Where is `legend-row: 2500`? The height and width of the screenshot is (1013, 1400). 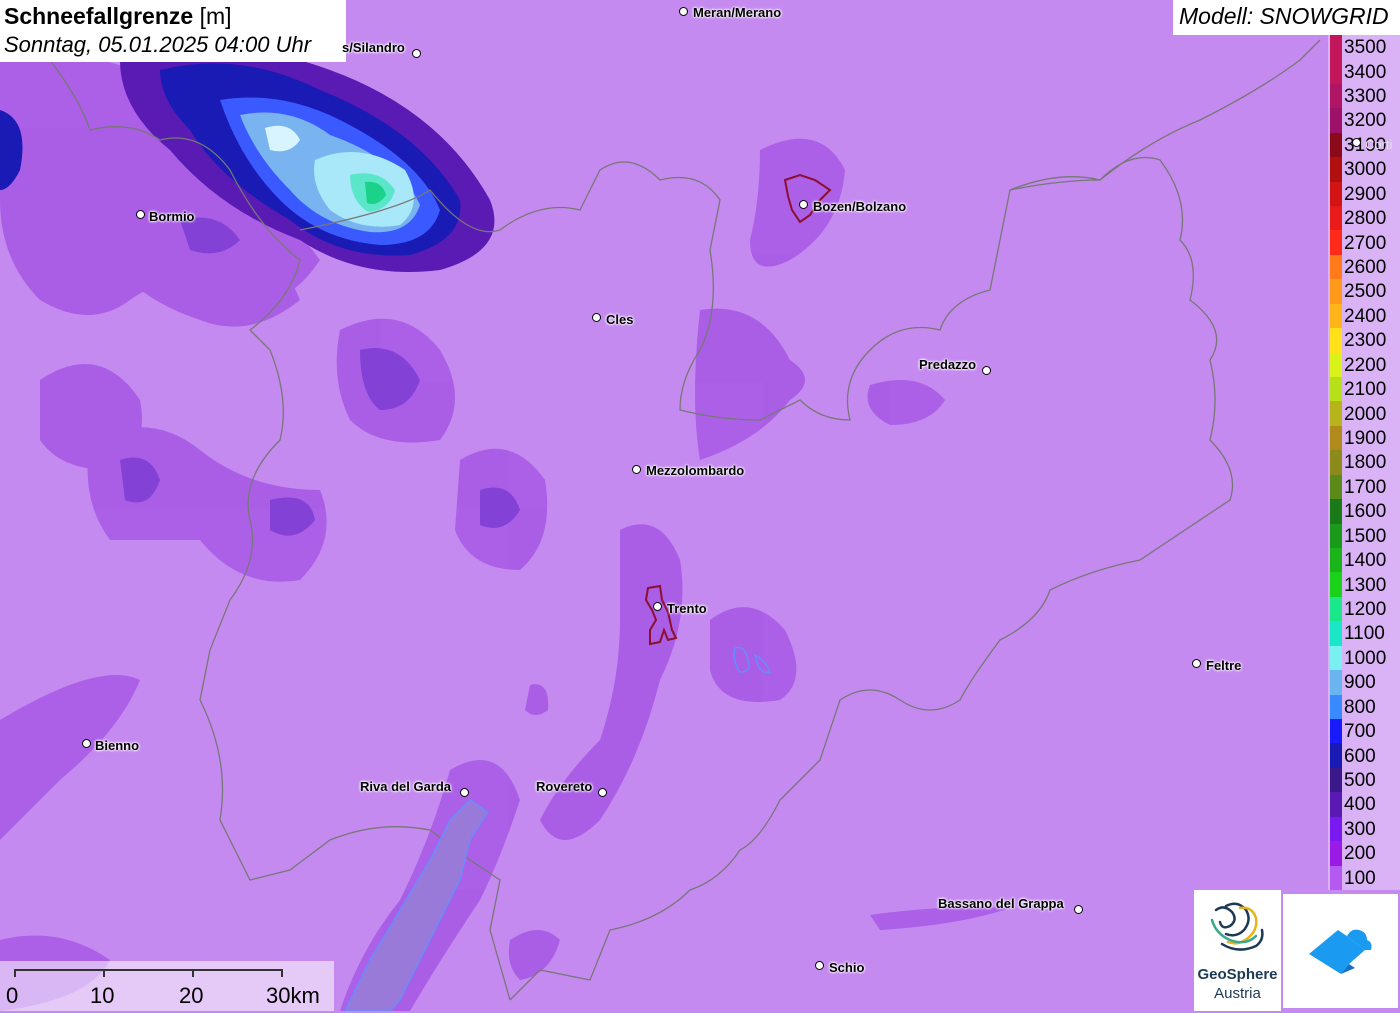 legend-row: 2500 is located at coordinates (1364, 286).